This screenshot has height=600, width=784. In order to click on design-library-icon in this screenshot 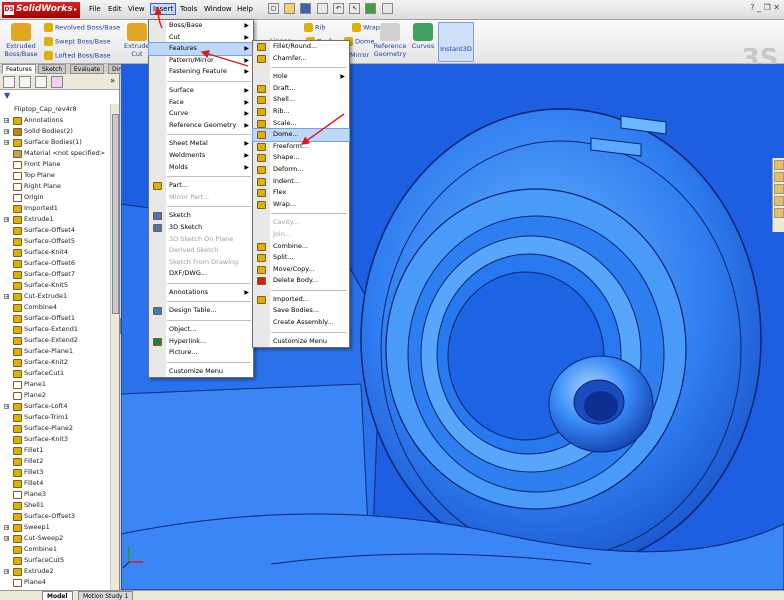, I will do `click(779, 177)`.